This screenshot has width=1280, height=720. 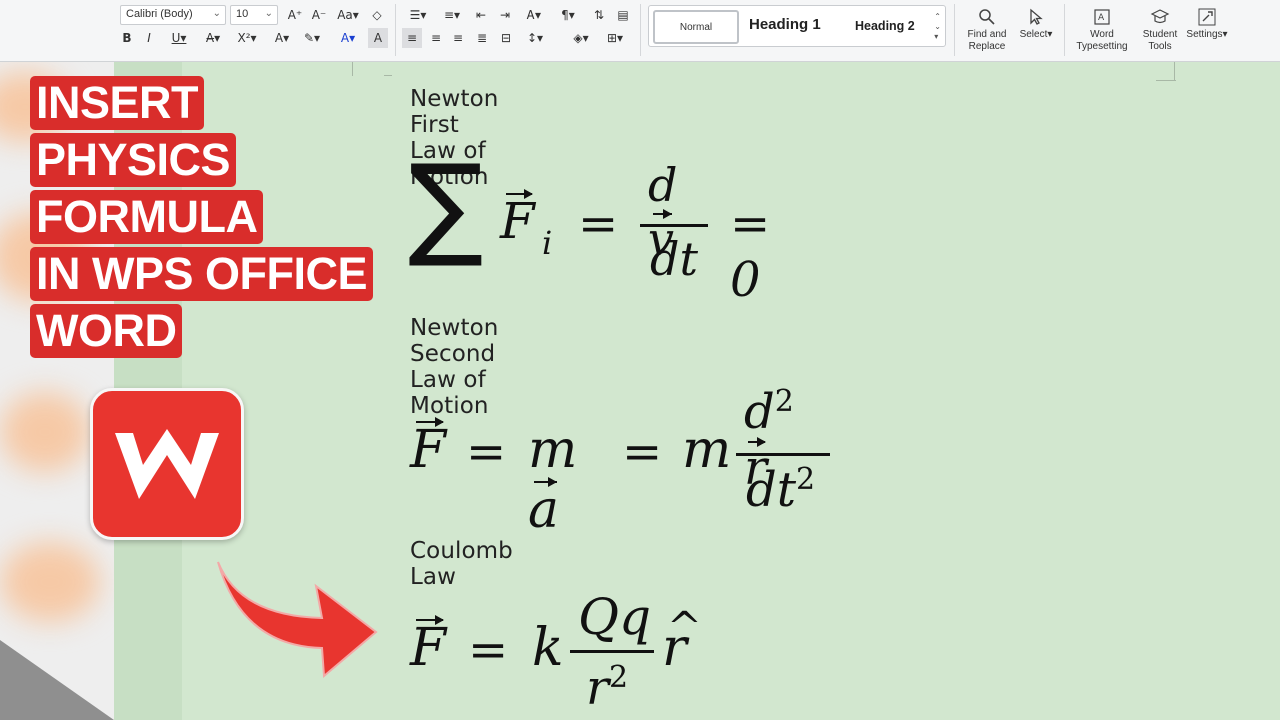 I want to click on underline-icon: U▾, so click(x=179, y=38).